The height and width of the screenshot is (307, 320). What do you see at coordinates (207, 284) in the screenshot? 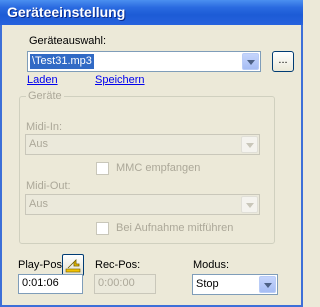
I see `mode-value: Stop` at bounding box center [207, 284].